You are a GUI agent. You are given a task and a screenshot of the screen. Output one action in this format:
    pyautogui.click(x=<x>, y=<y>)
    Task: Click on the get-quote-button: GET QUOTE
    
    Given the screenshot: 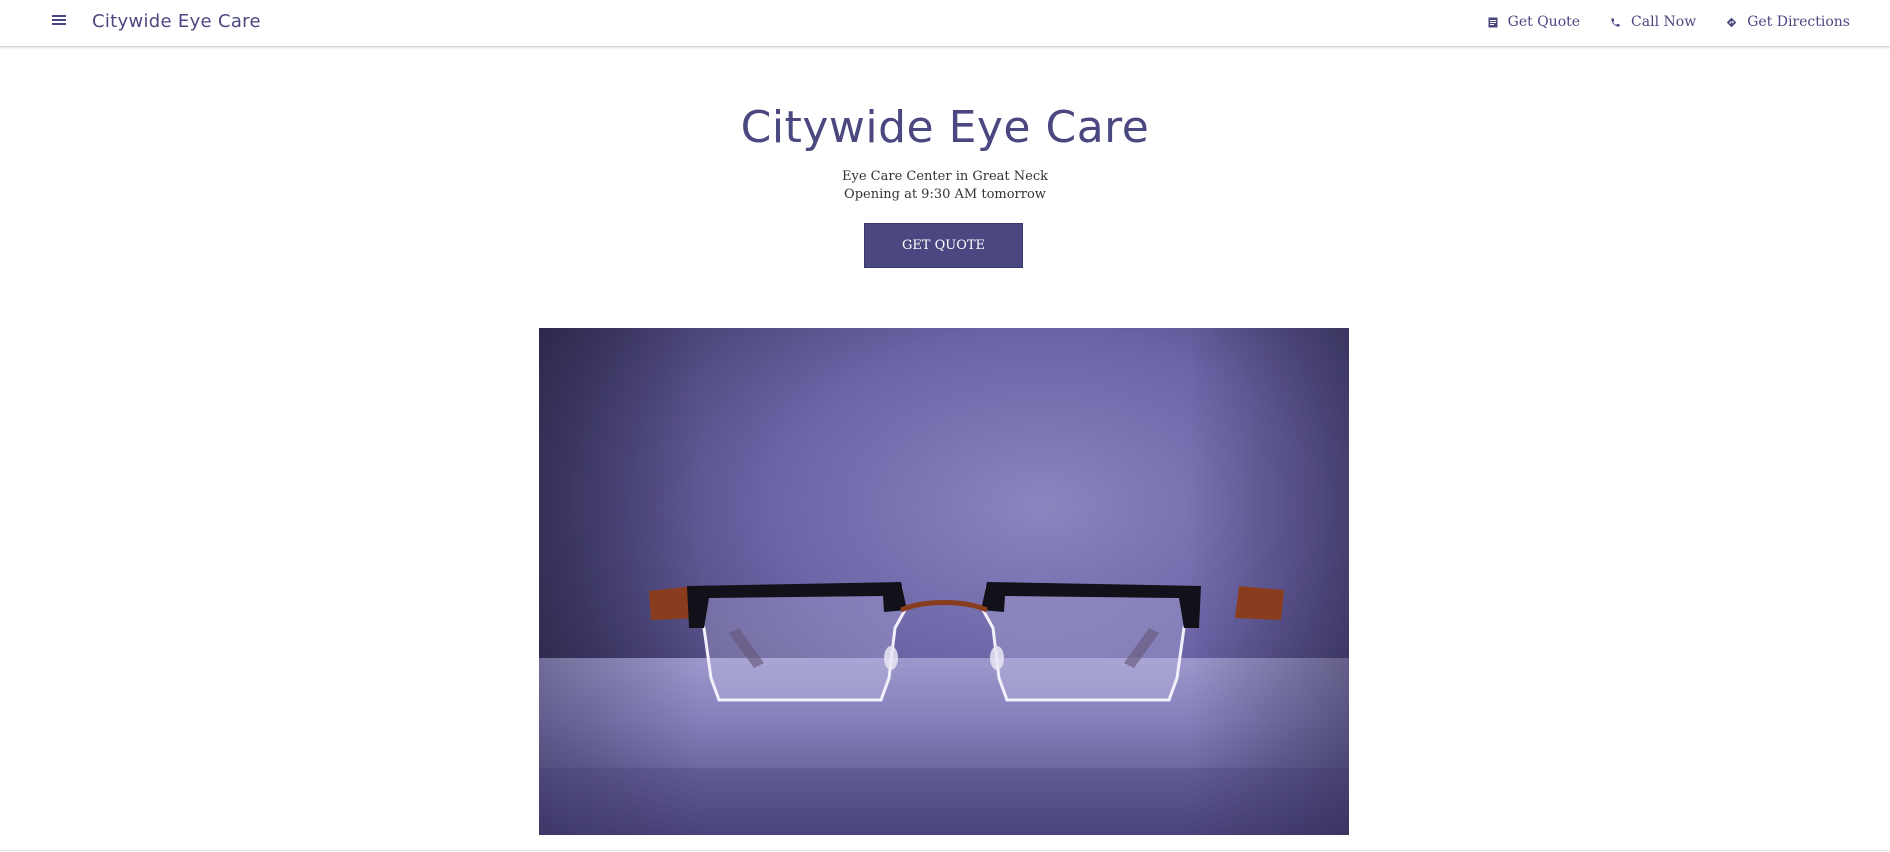 What is the action you would take?
    pyautogui.click(x=943, y=245)
    